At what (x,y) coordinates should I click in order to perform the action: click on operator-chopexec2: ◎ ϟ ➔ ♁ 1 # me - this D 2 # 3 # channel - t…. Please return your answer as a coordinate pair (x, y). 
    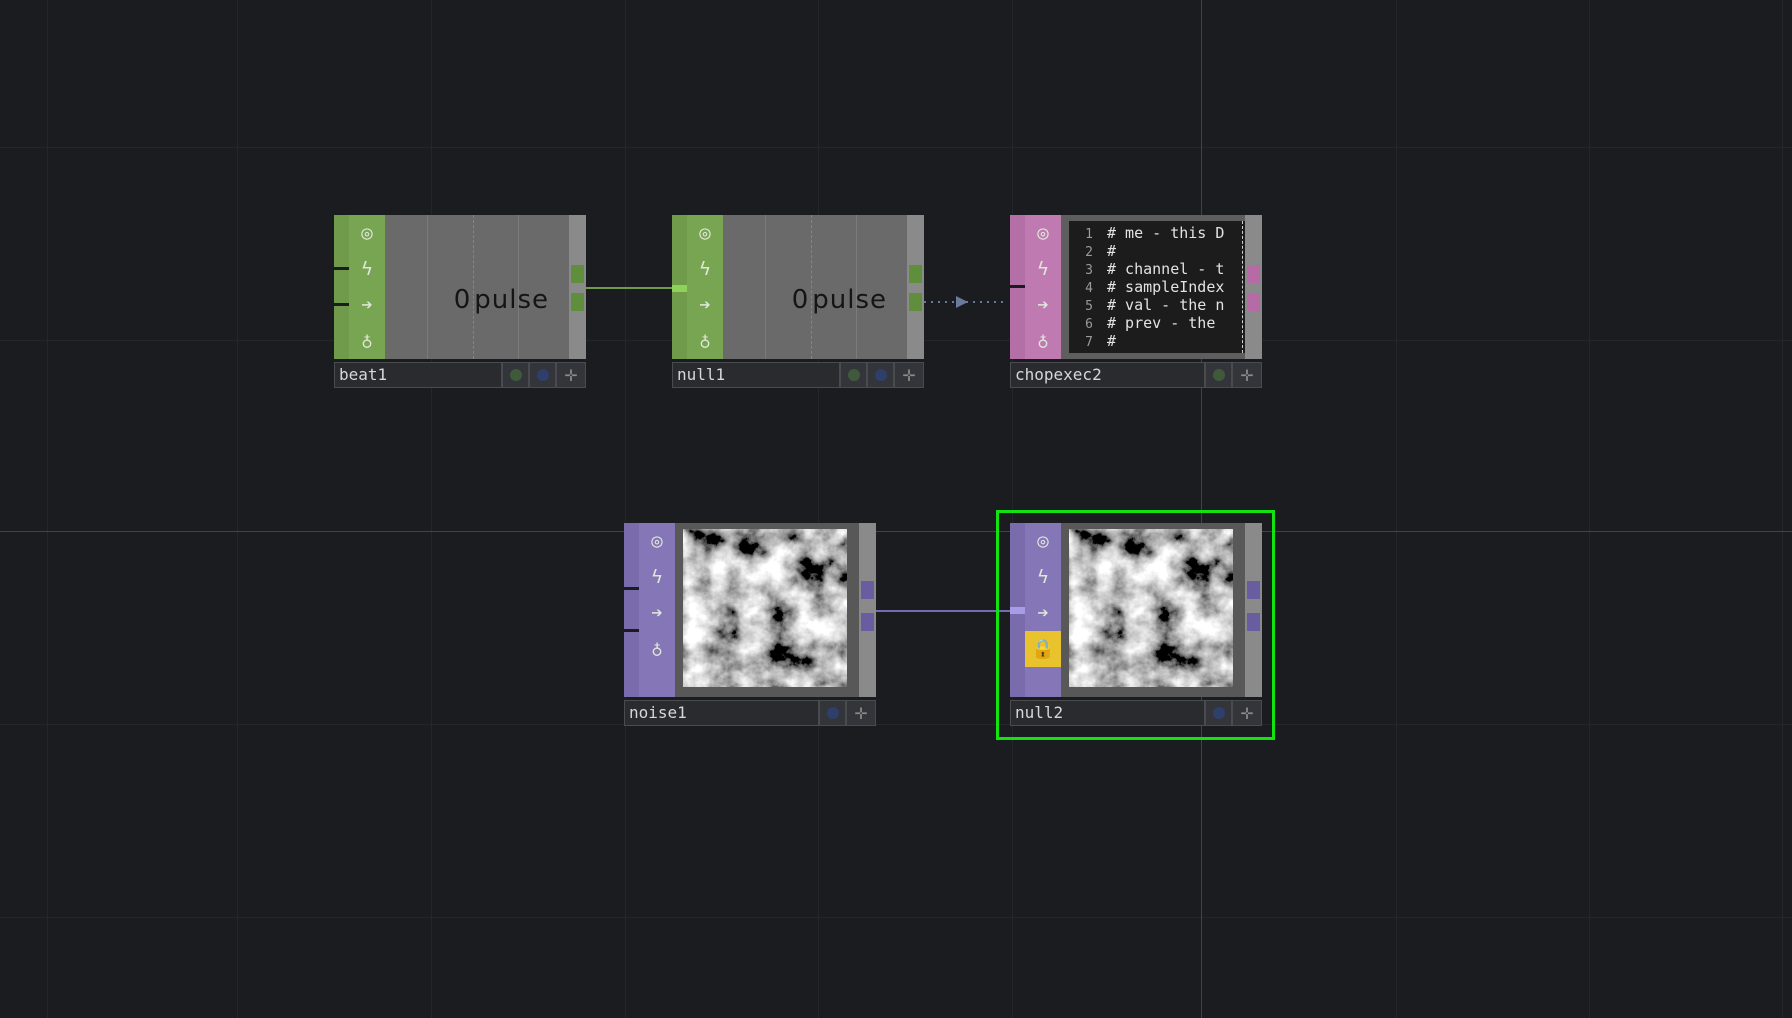
    Looking at the image, I should click on (1136, 302).